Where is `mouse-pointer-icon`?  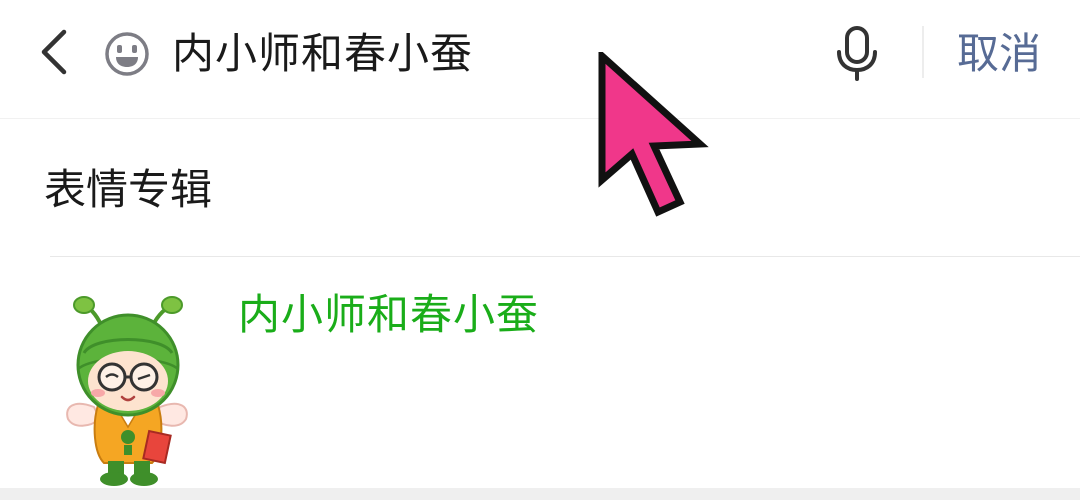
mouse-pointer-icon is located at coordinates (654, 134).